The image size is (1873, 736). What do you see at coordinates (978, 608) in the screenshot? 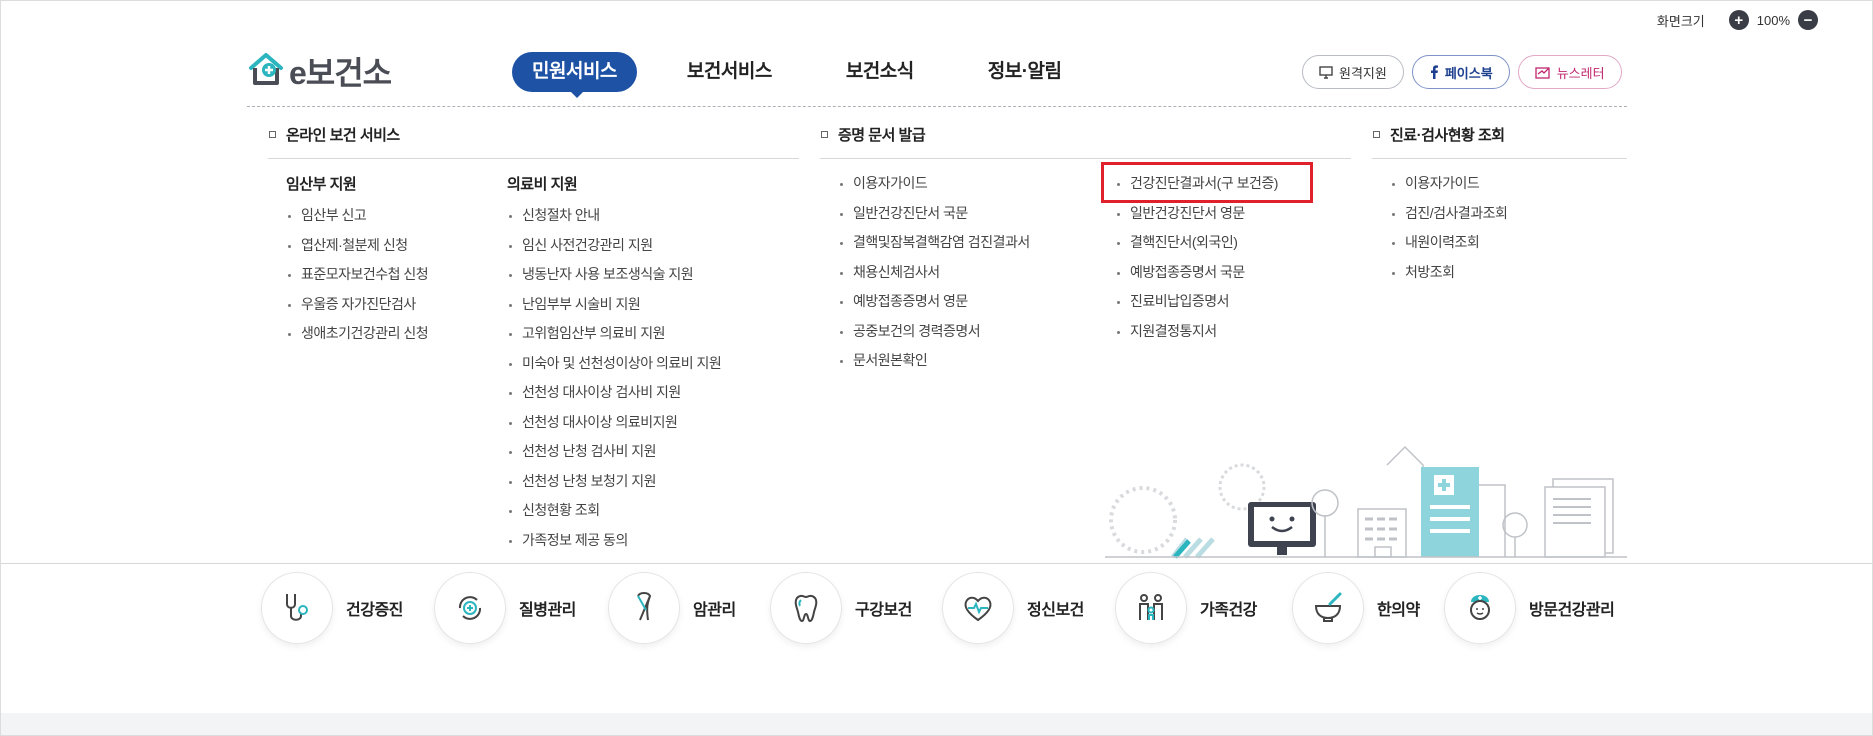
I see `heart-pulse-icon` at bounding box center [978, 608].